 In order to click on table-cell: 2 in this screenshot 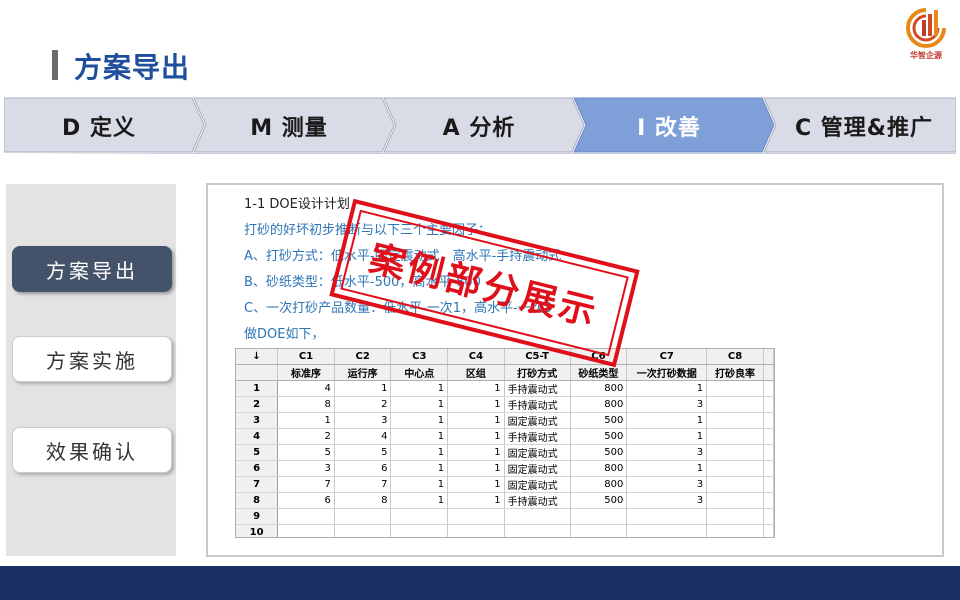, I will do `click(363, 405)`.